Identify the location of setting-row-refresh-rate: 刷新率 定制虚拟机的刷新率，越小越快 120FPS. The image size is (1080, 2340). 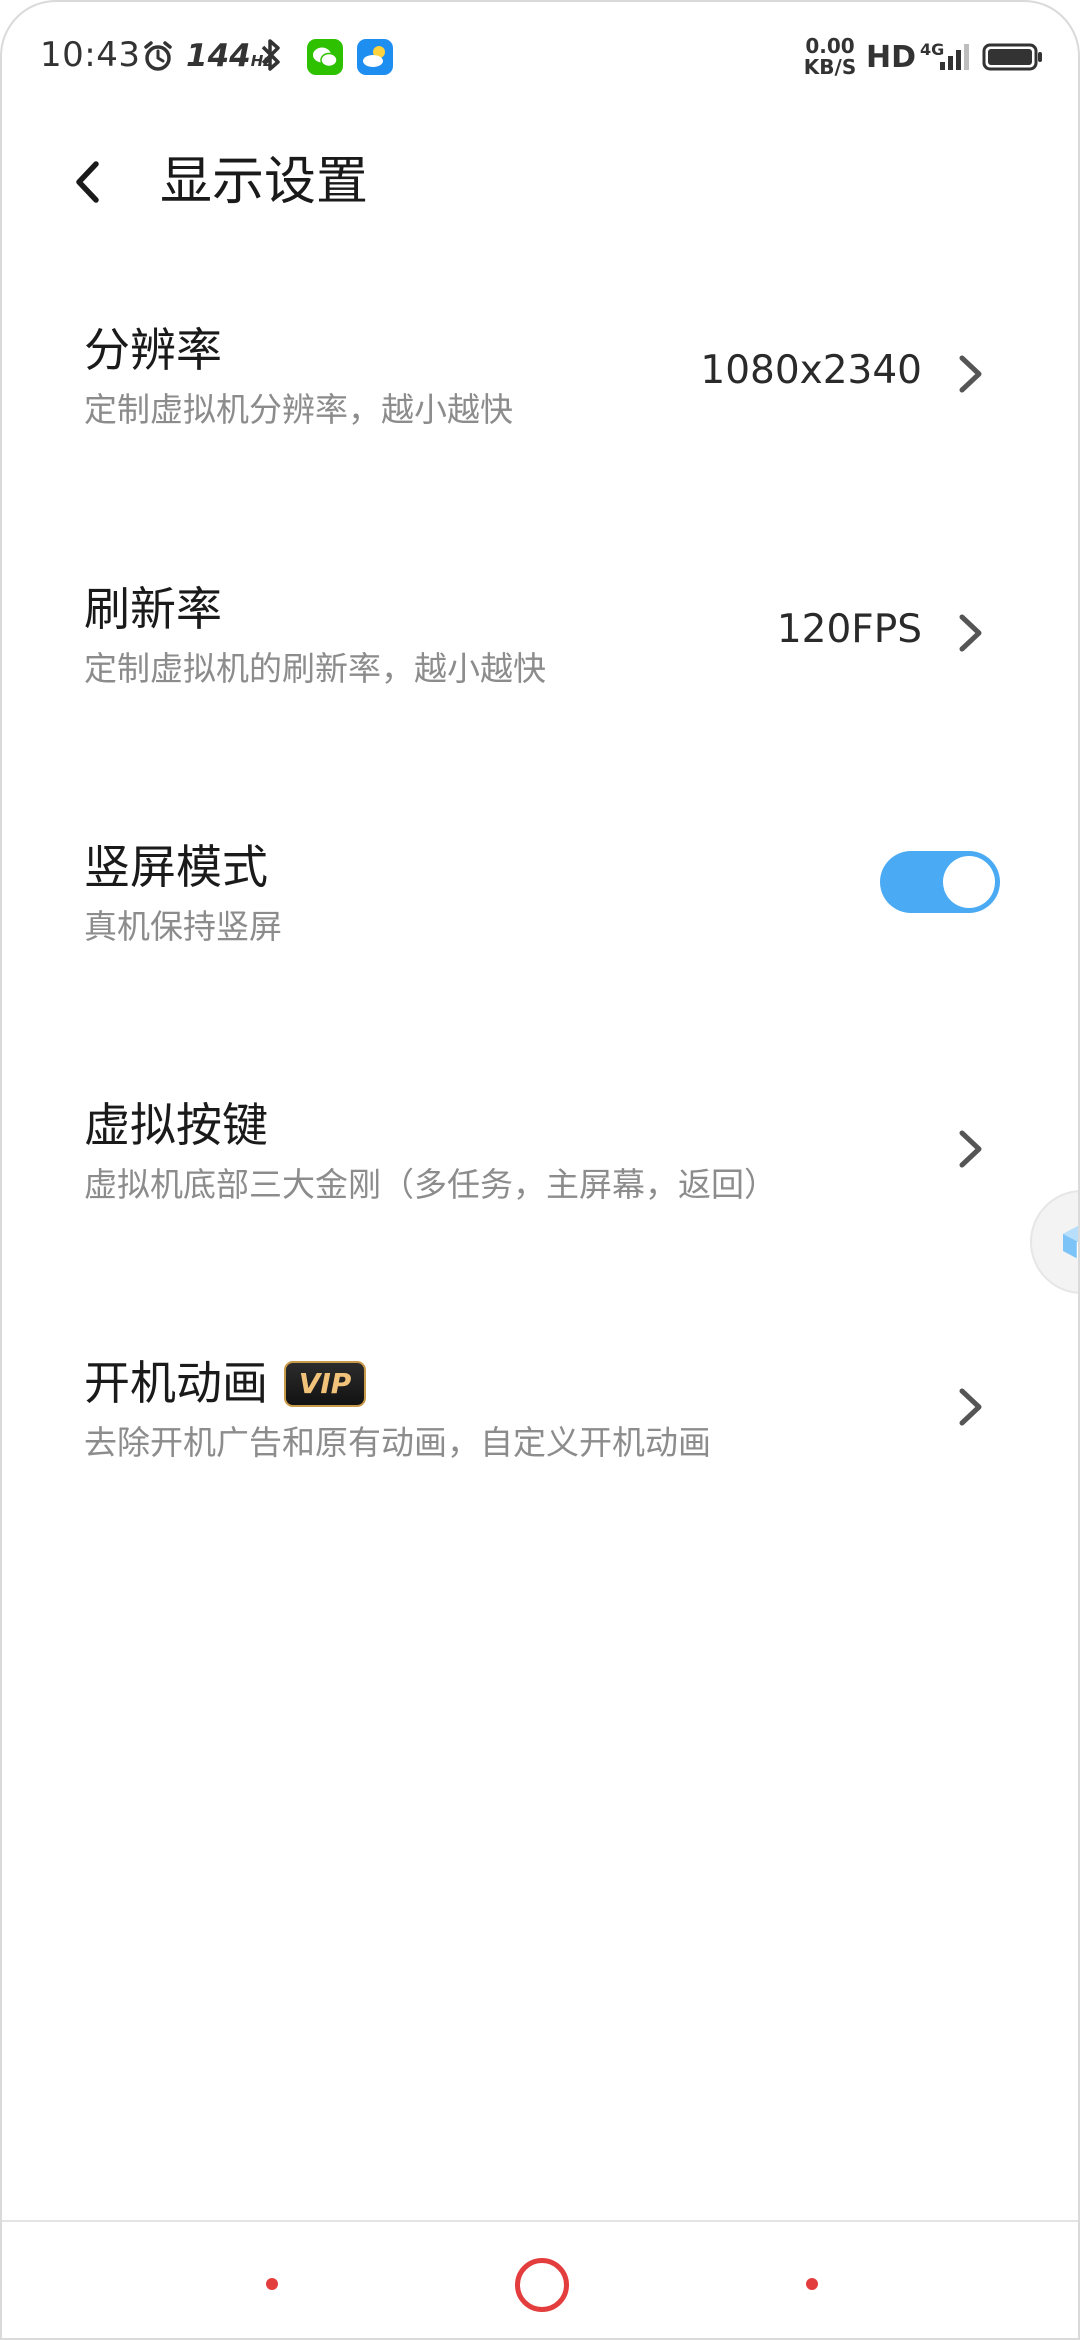
(540, 659).